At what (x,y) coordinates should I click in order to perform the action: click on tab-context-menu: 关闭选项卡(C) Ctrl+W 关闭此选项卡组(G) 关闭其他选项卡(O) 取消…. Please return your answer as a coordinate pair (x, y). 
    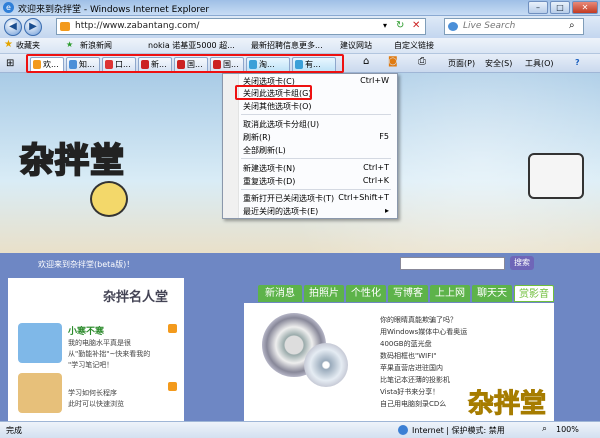
    Looking at the image, I should click on (310, 146).